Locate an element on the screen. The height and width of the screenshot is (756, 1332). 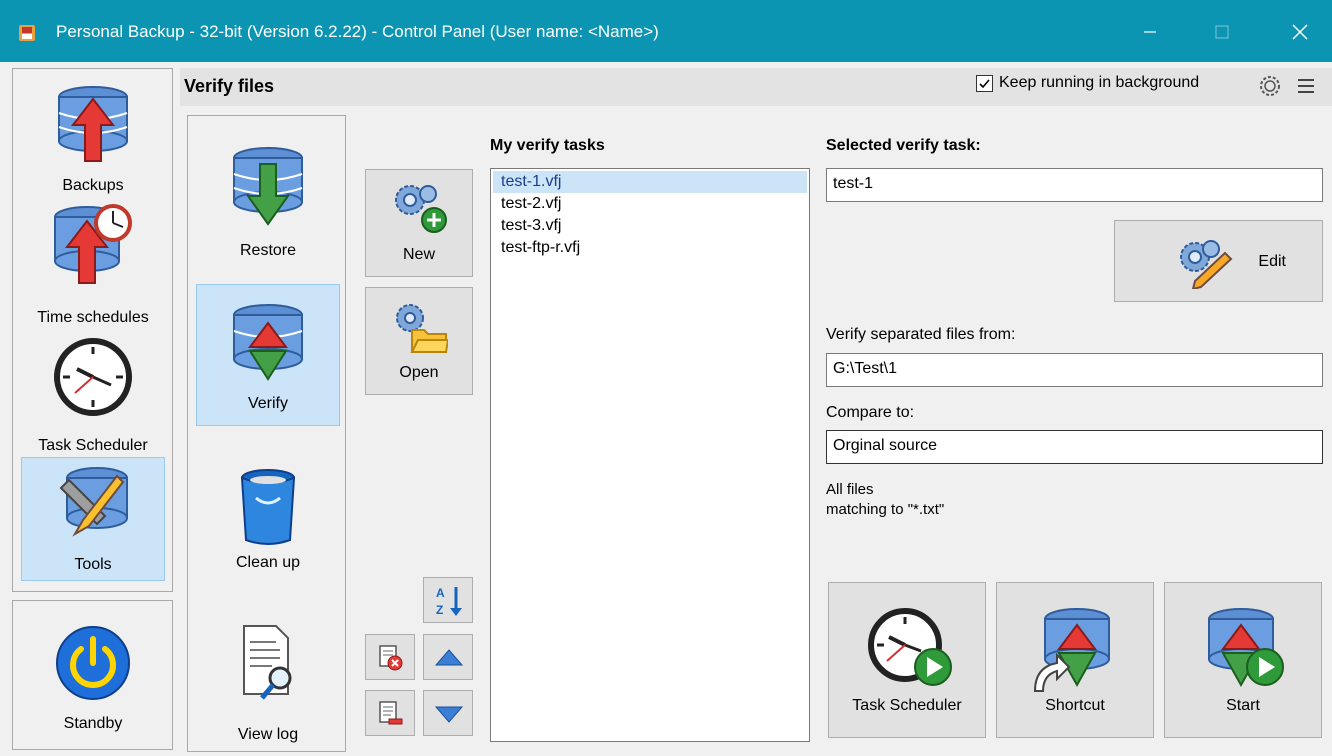
menu-button is located at coordinates (1306, 86).